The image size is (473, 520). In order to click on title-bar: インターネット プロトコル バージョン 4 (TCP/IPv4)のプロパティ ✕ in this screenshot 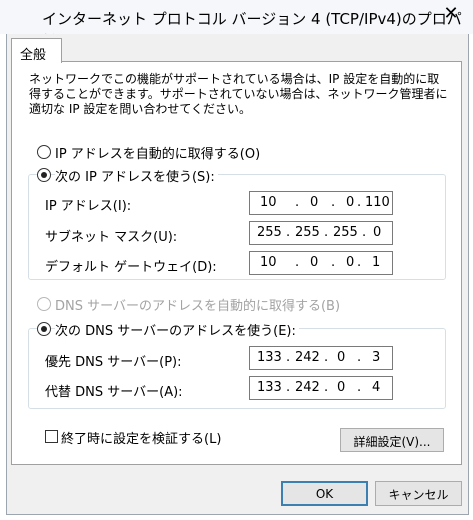, I will do `click(236, 24)`.